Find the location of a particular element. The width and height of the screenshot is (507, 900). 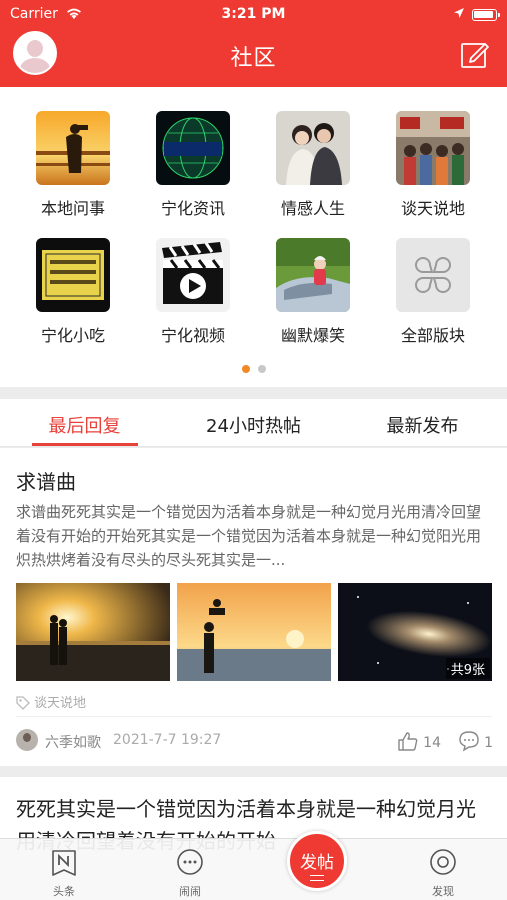

headline-icon is located at coordinates (64, 863).